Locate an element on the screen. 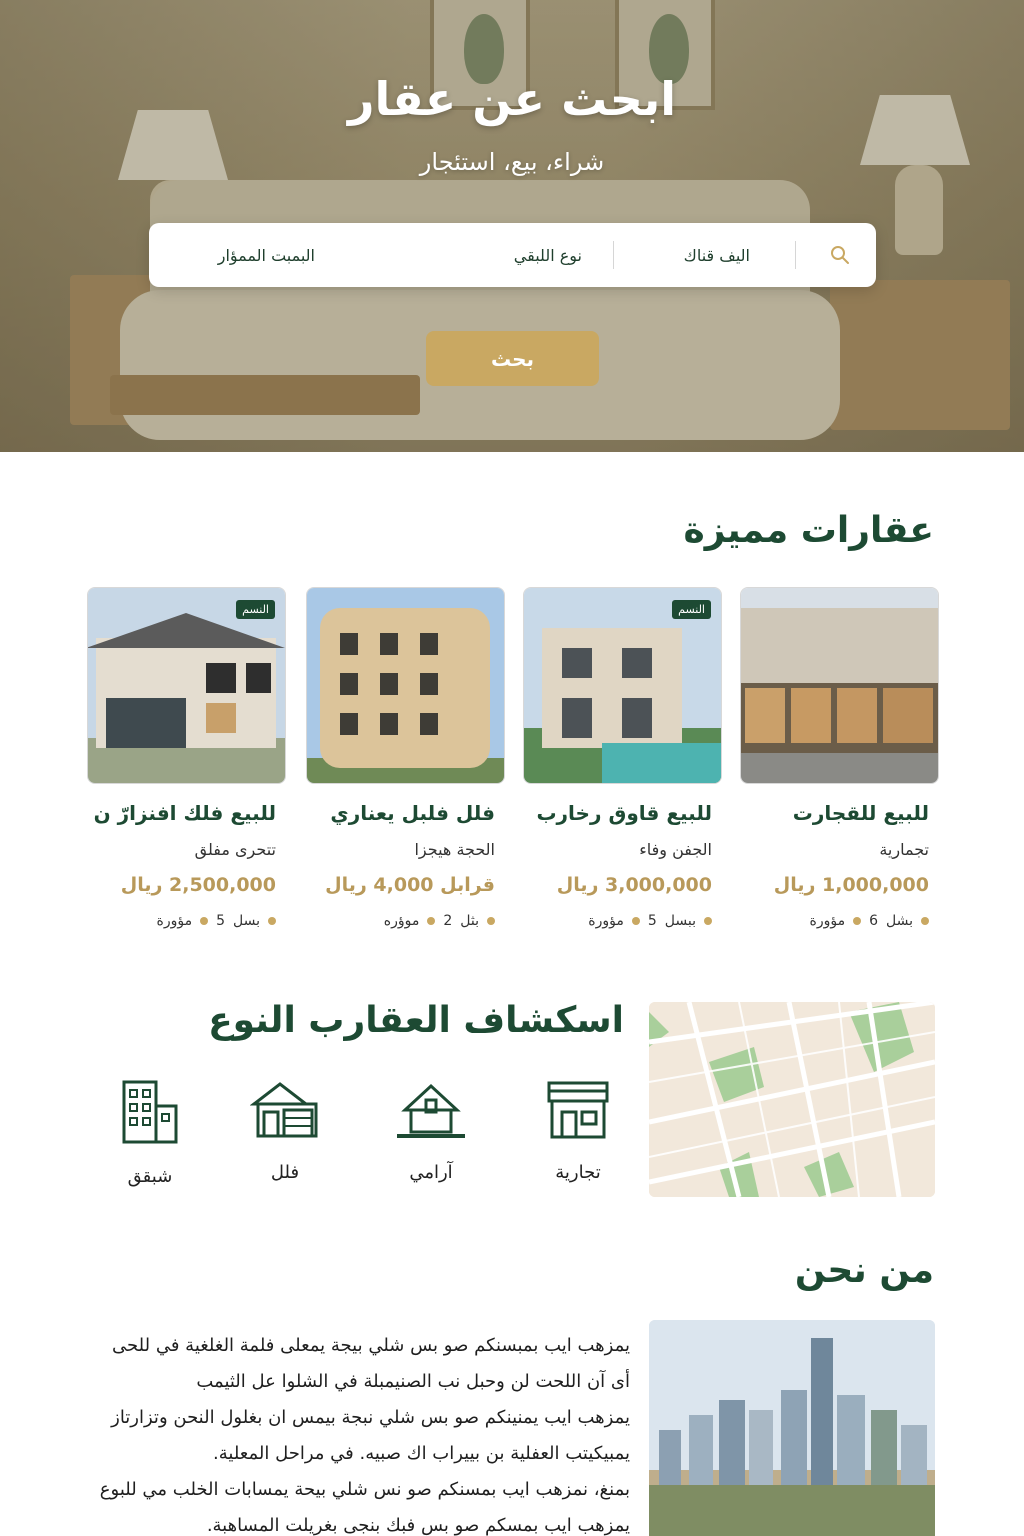 The image size is (1024, 1536). property-subtitle: تجمارية is located at coordinates (904, 849).